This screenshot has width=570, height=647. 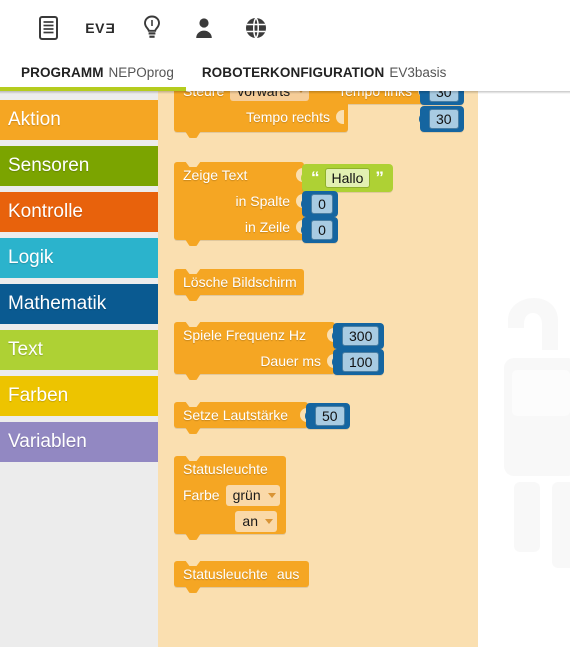 I want to click on block-row-tempo-rechts: Tempo rechts, so click(x=261, y=117).